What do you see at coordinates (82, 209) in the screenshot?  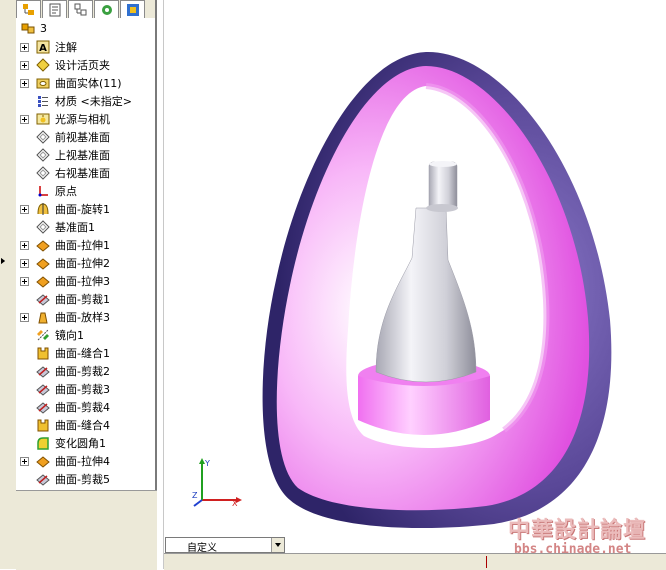 I see `tree-item-label: 曲面-旋转1` at bounding box center [82, 209].